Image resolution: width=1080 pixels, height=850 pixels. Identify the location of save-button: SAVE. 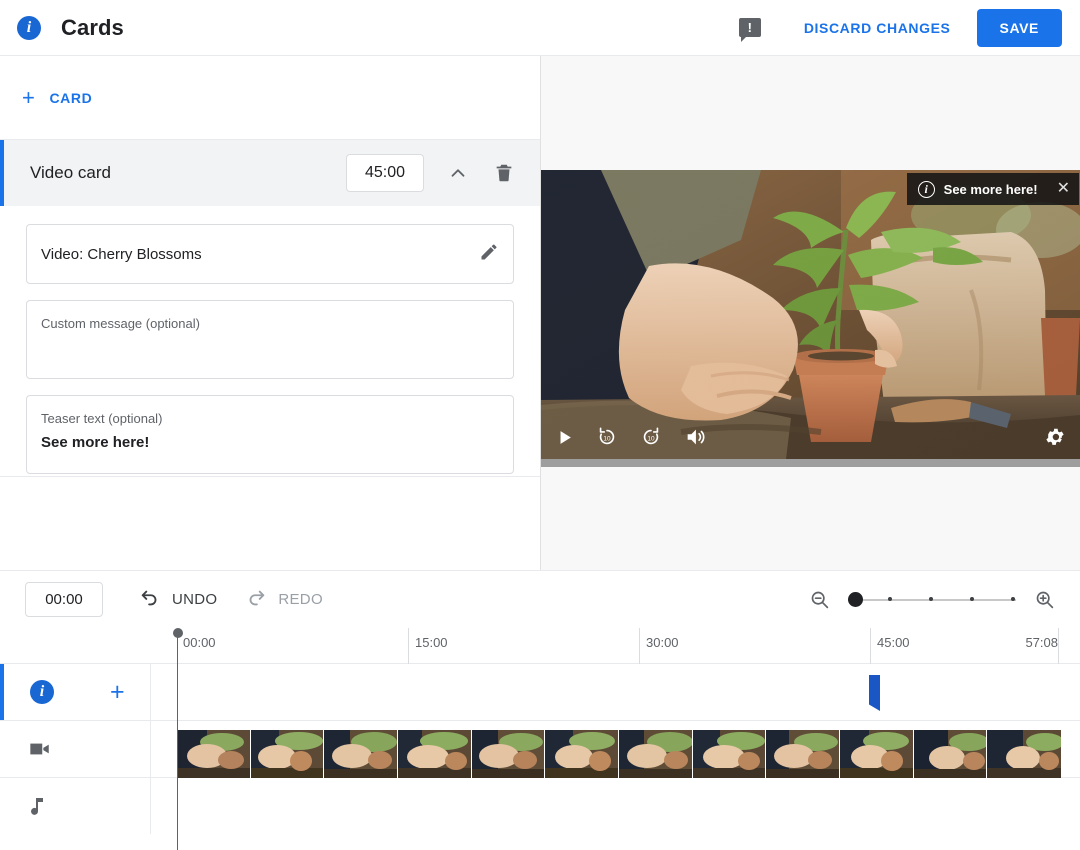
(1019, 27).